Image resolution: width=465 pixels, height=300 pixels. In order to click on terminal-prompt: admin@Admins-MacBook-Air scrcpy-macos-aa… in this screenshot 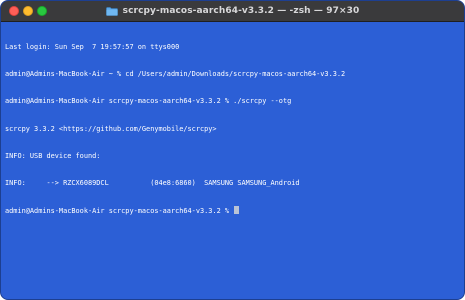, I will do `click(119, 210)`.